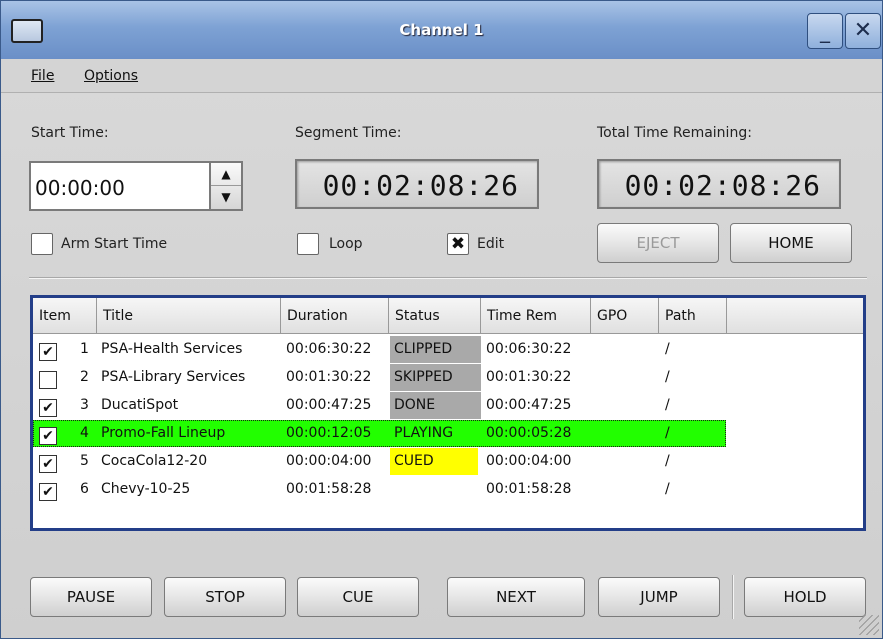  What do you see at coordinates (536, 316) in the screenshot?
I see `header-time-rem: Time Rem` at bounding box center [536, 316].